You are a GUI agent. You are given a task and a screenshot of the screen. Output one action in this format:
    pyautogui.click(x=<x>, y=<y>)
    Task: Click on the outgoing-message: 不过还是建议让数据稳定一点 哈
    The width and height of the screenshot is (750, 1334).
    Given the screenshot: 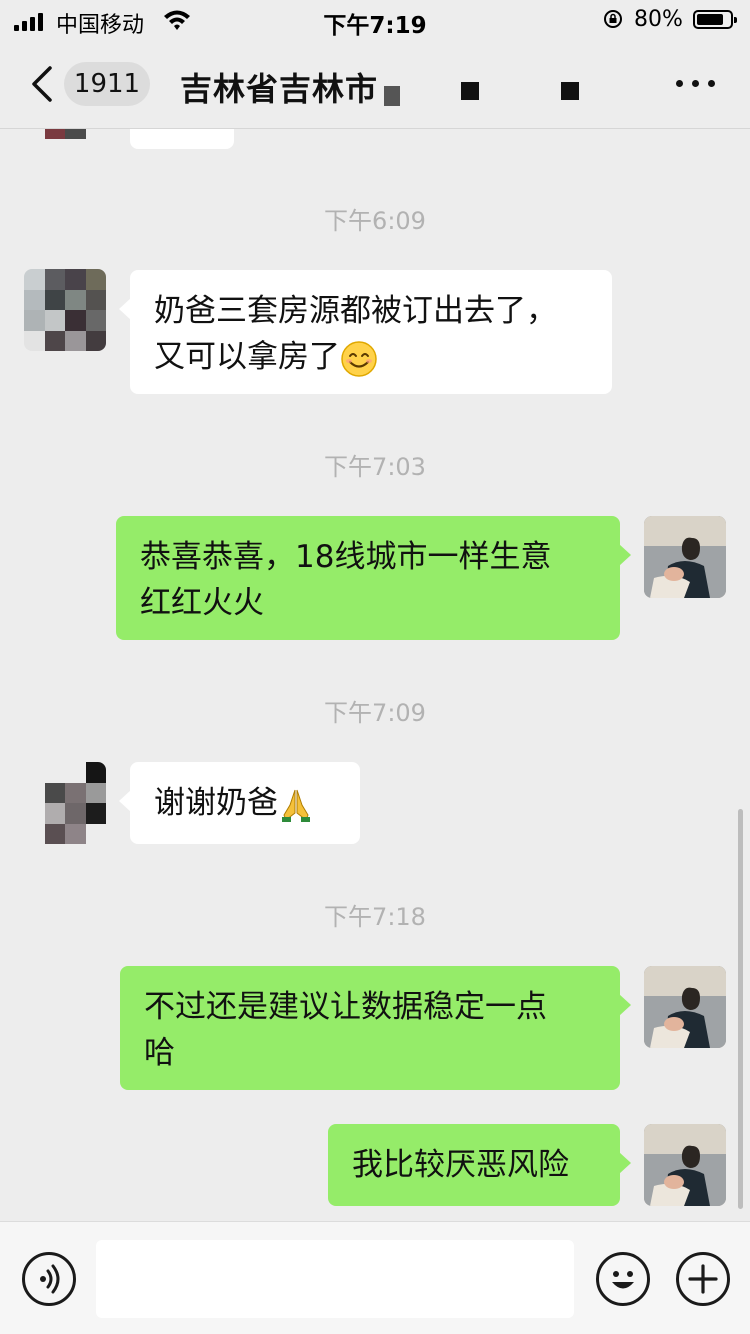 What is the action you would take?
    pyautogui.click(x=375, y=1028)
    